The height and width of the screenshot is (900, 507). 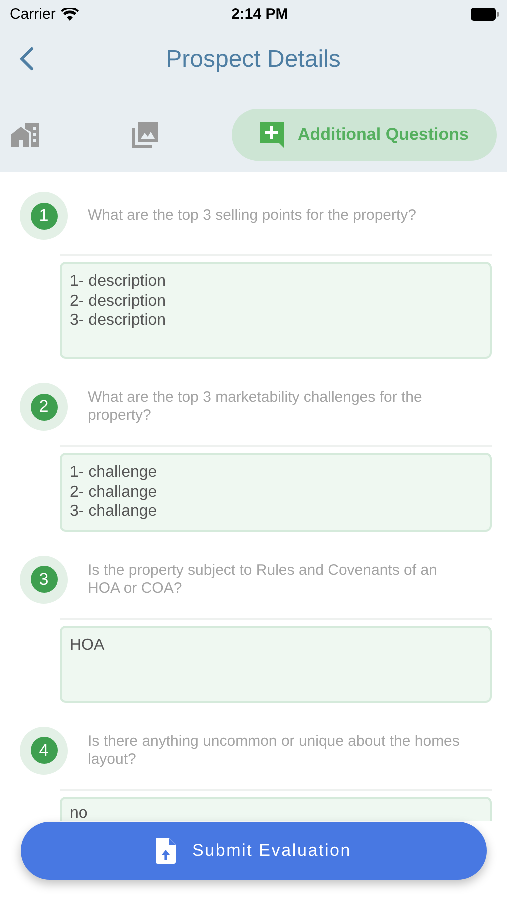 I want to click on battery-icon, so click(x=484, y=14).